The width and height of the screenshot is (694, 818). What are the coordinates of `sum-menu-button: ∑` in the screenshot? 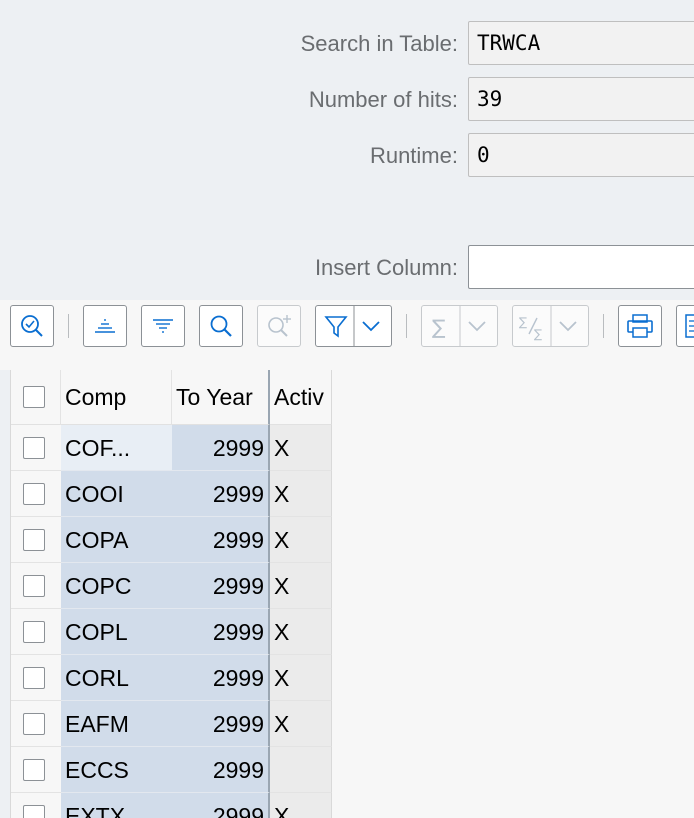 It's located at (459, 326).